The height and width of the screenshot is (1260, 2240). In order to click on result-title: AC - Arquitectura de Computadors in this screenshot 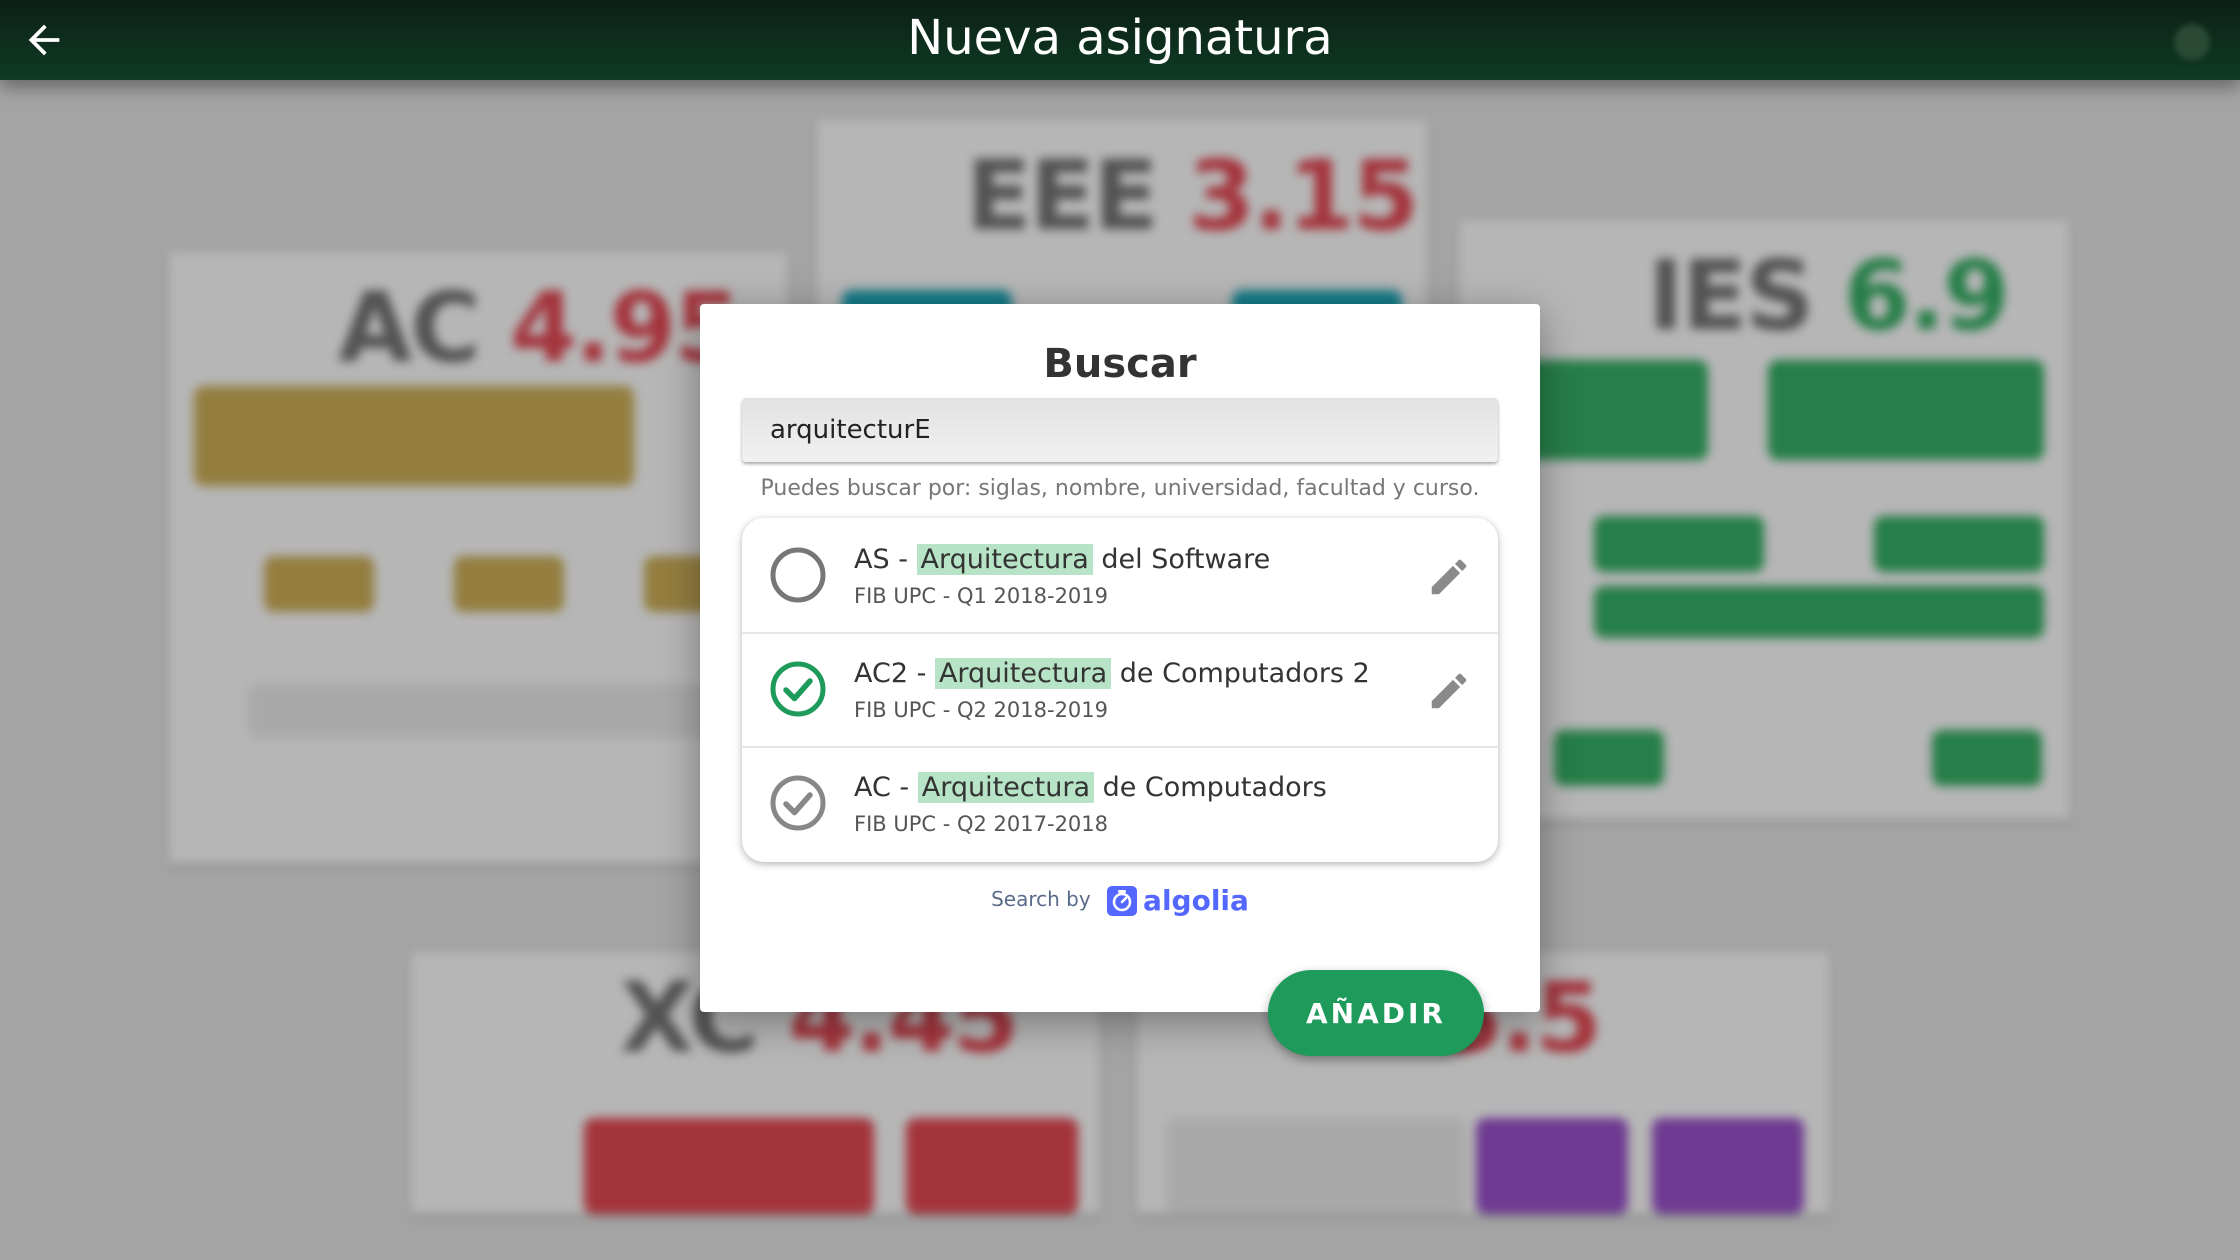, I will do `click(1090, 788)`.